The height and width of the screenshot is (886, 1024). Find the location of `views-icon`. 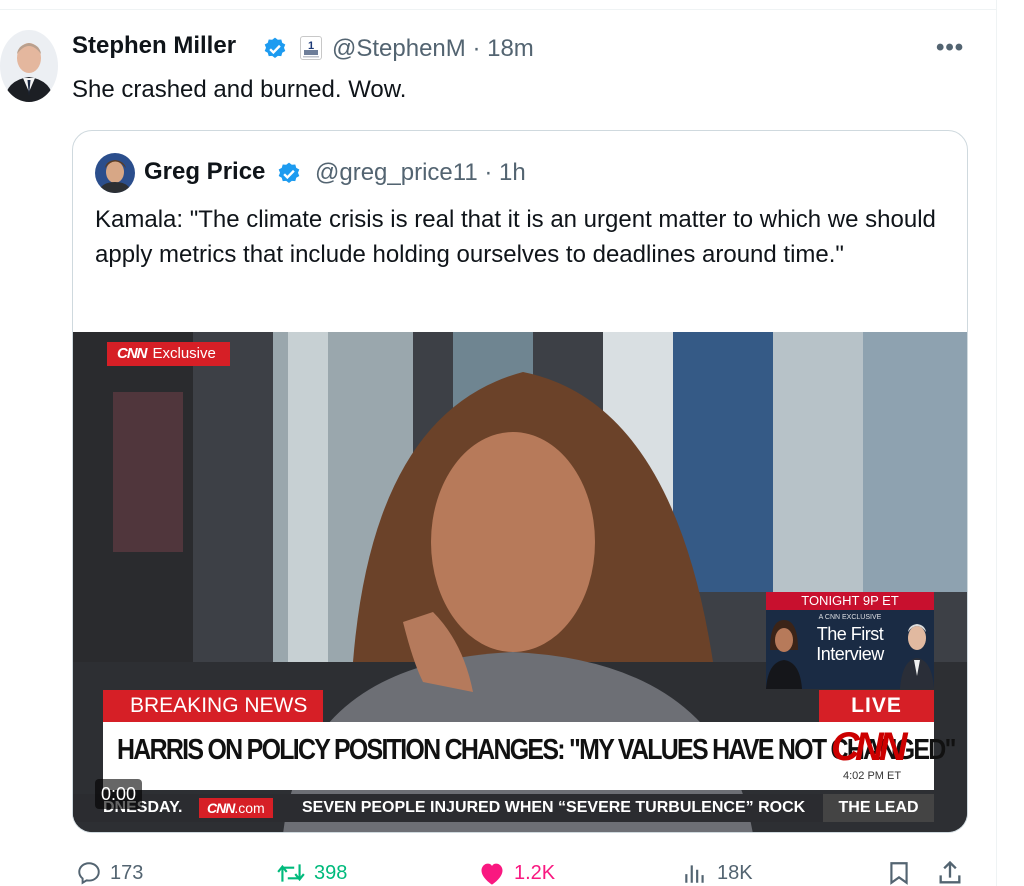

views-icon is located at coordinates (694, 874).